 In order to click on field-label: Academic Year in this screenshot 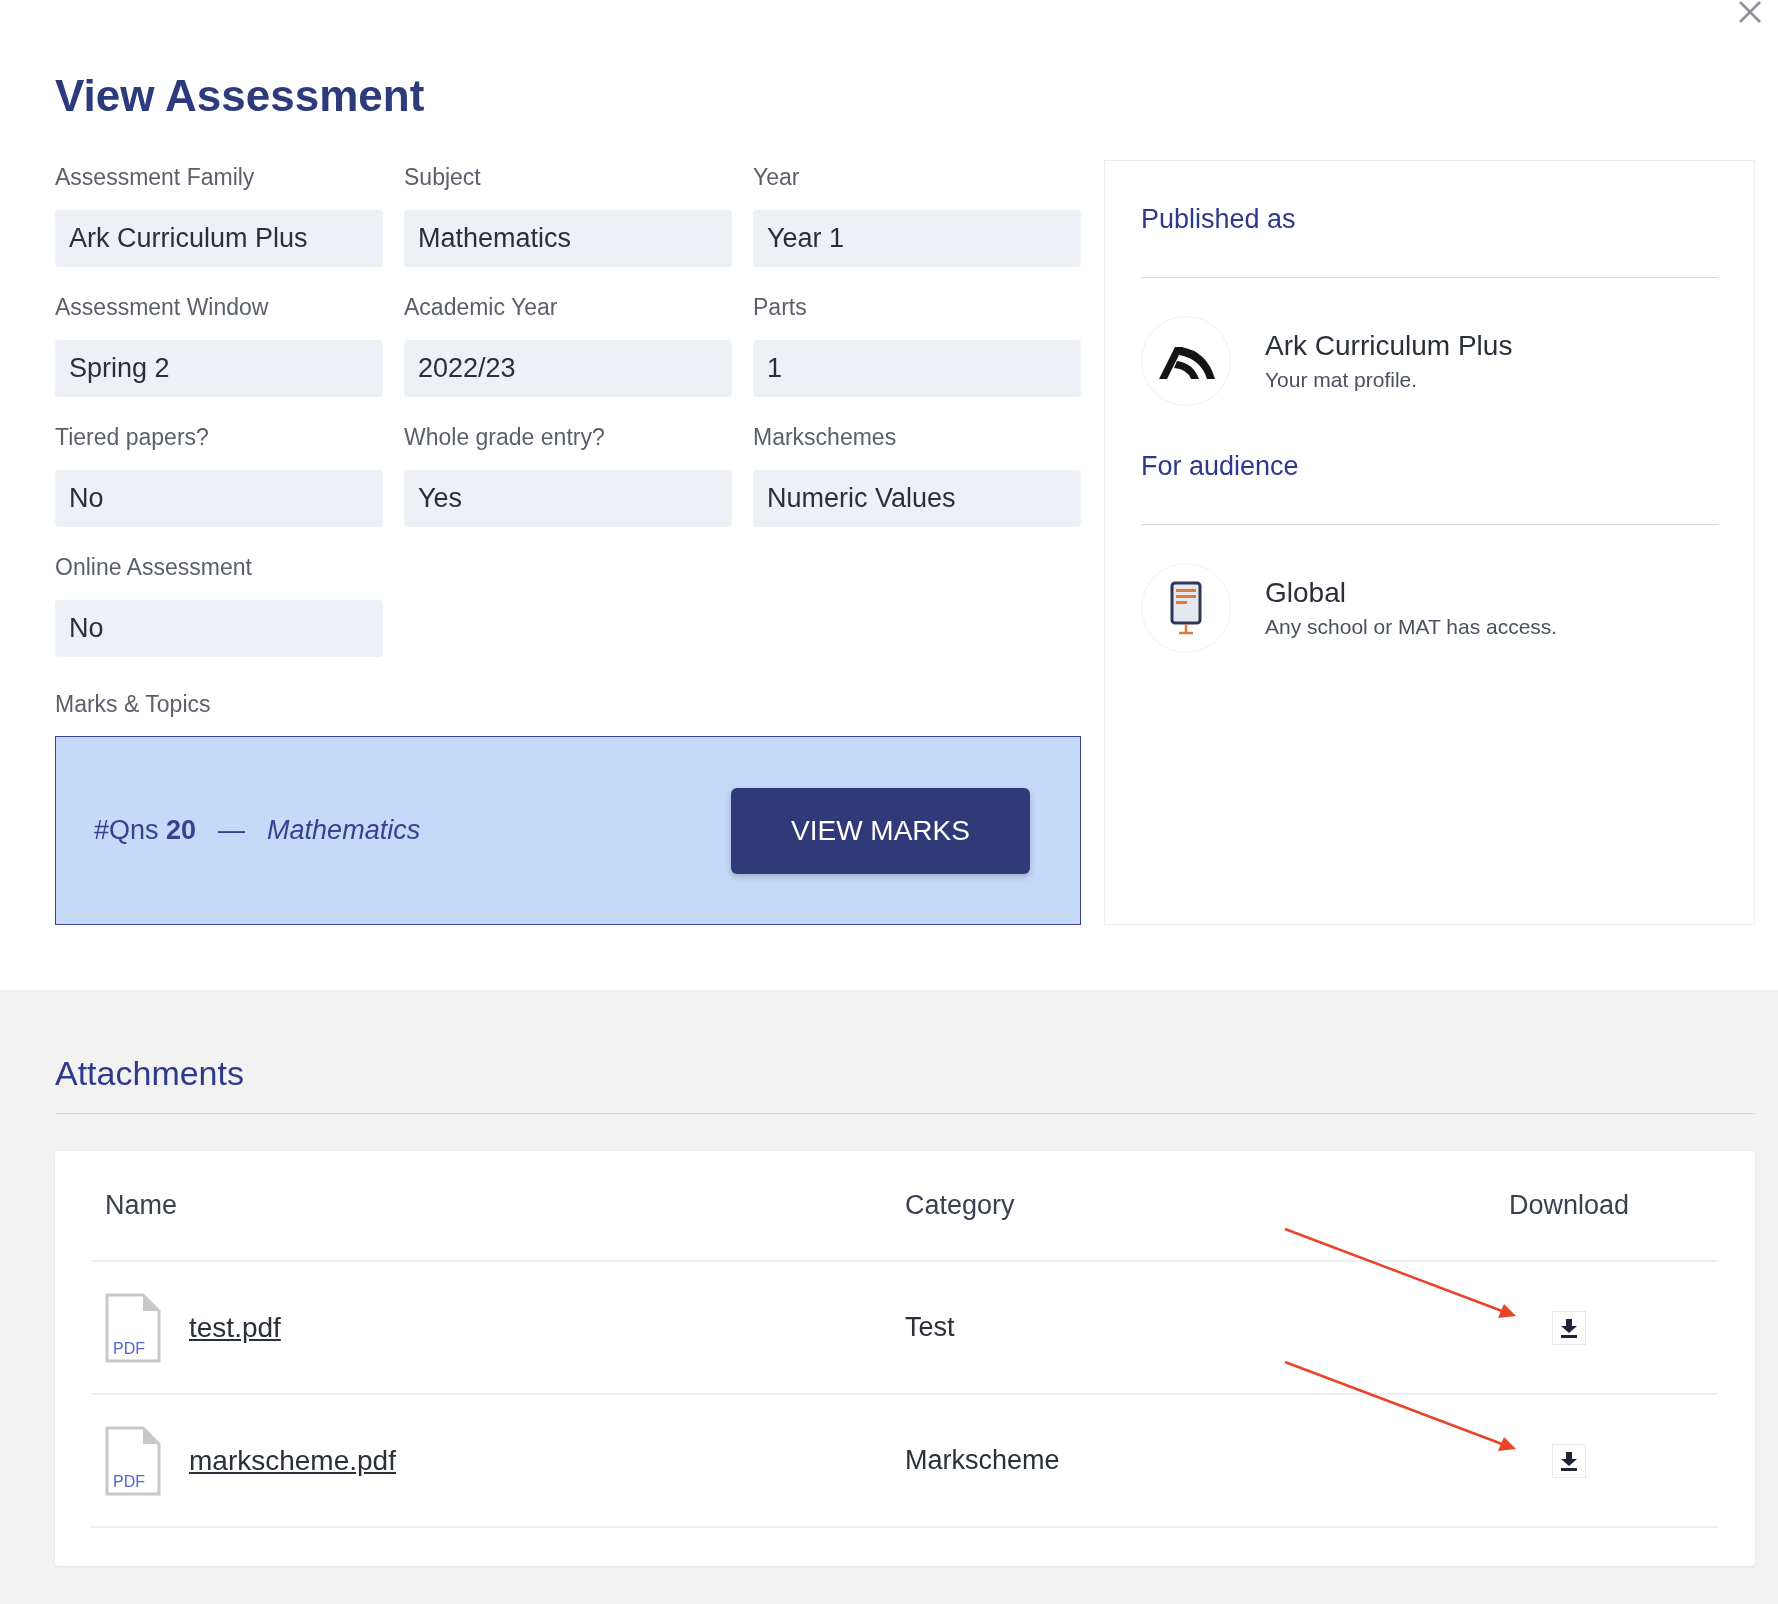, I will do `click(481, 307)`.